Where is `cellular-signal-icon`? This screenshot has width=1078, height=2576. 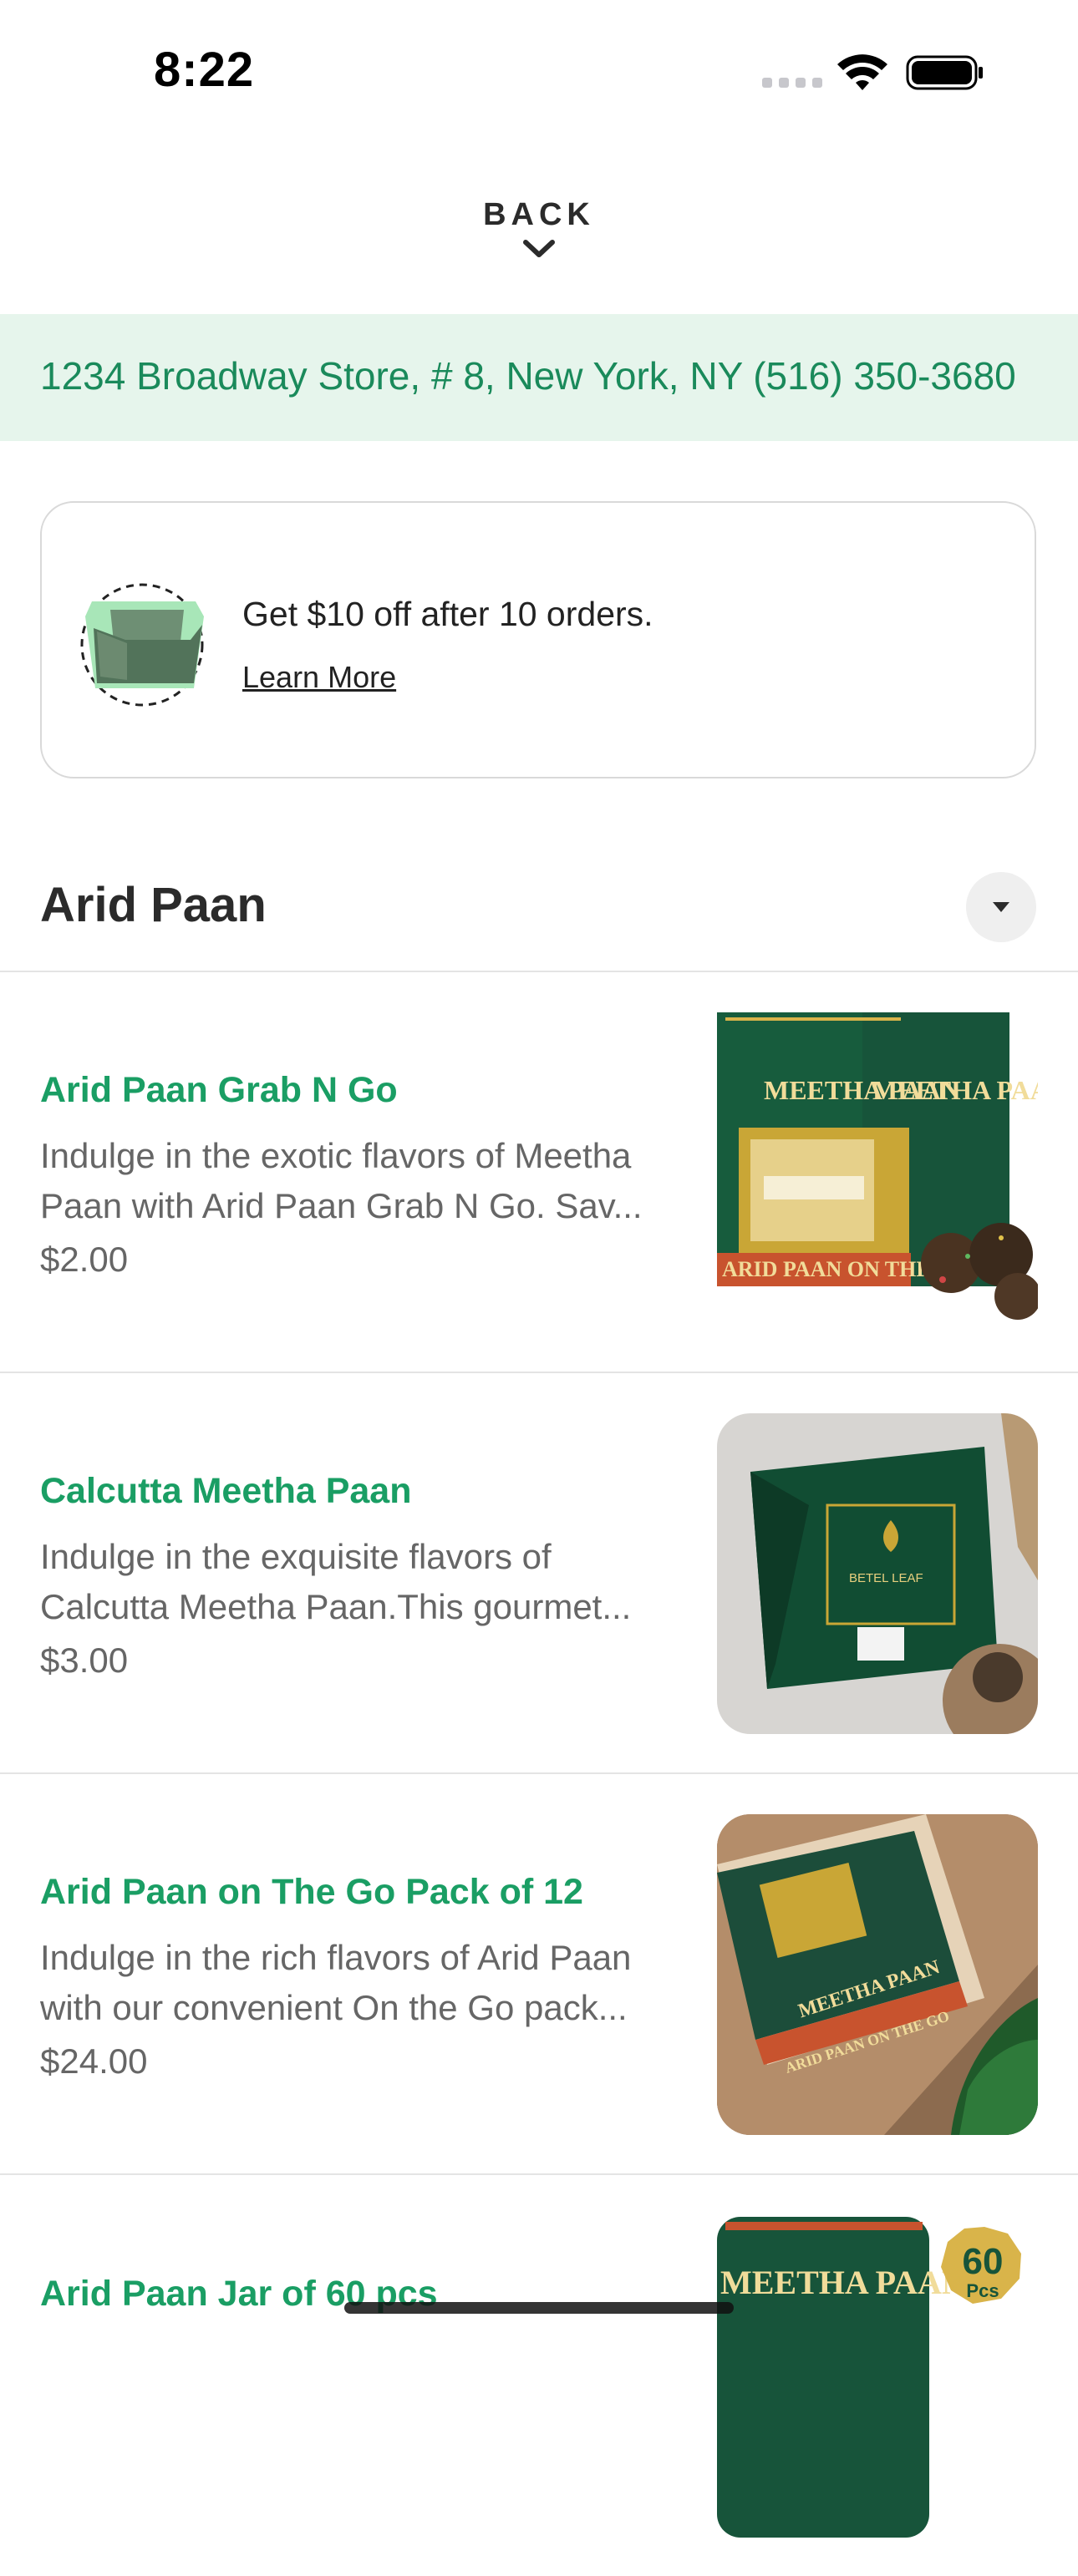
cellular-signal-icon is located at coordinates (792, 83).